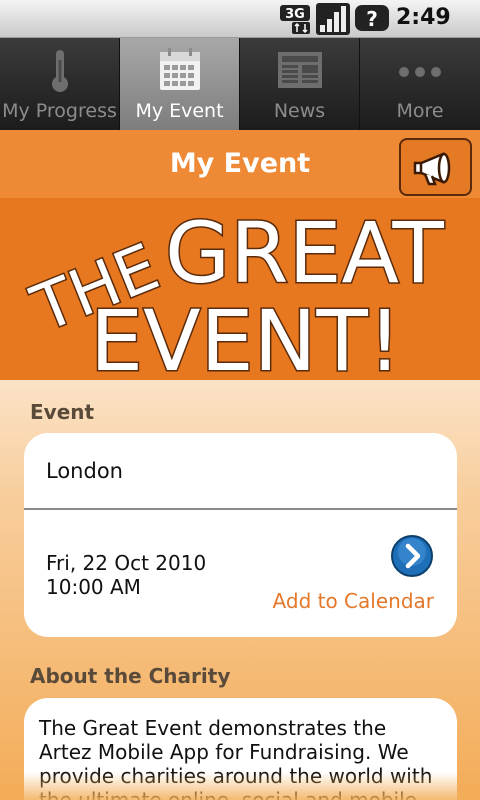 Image resolution: width=480 pixels, height=800 pixels. Describe the element at coordinates (295, 14) in the screenshot. I see `svg-text: 3G` at that location.